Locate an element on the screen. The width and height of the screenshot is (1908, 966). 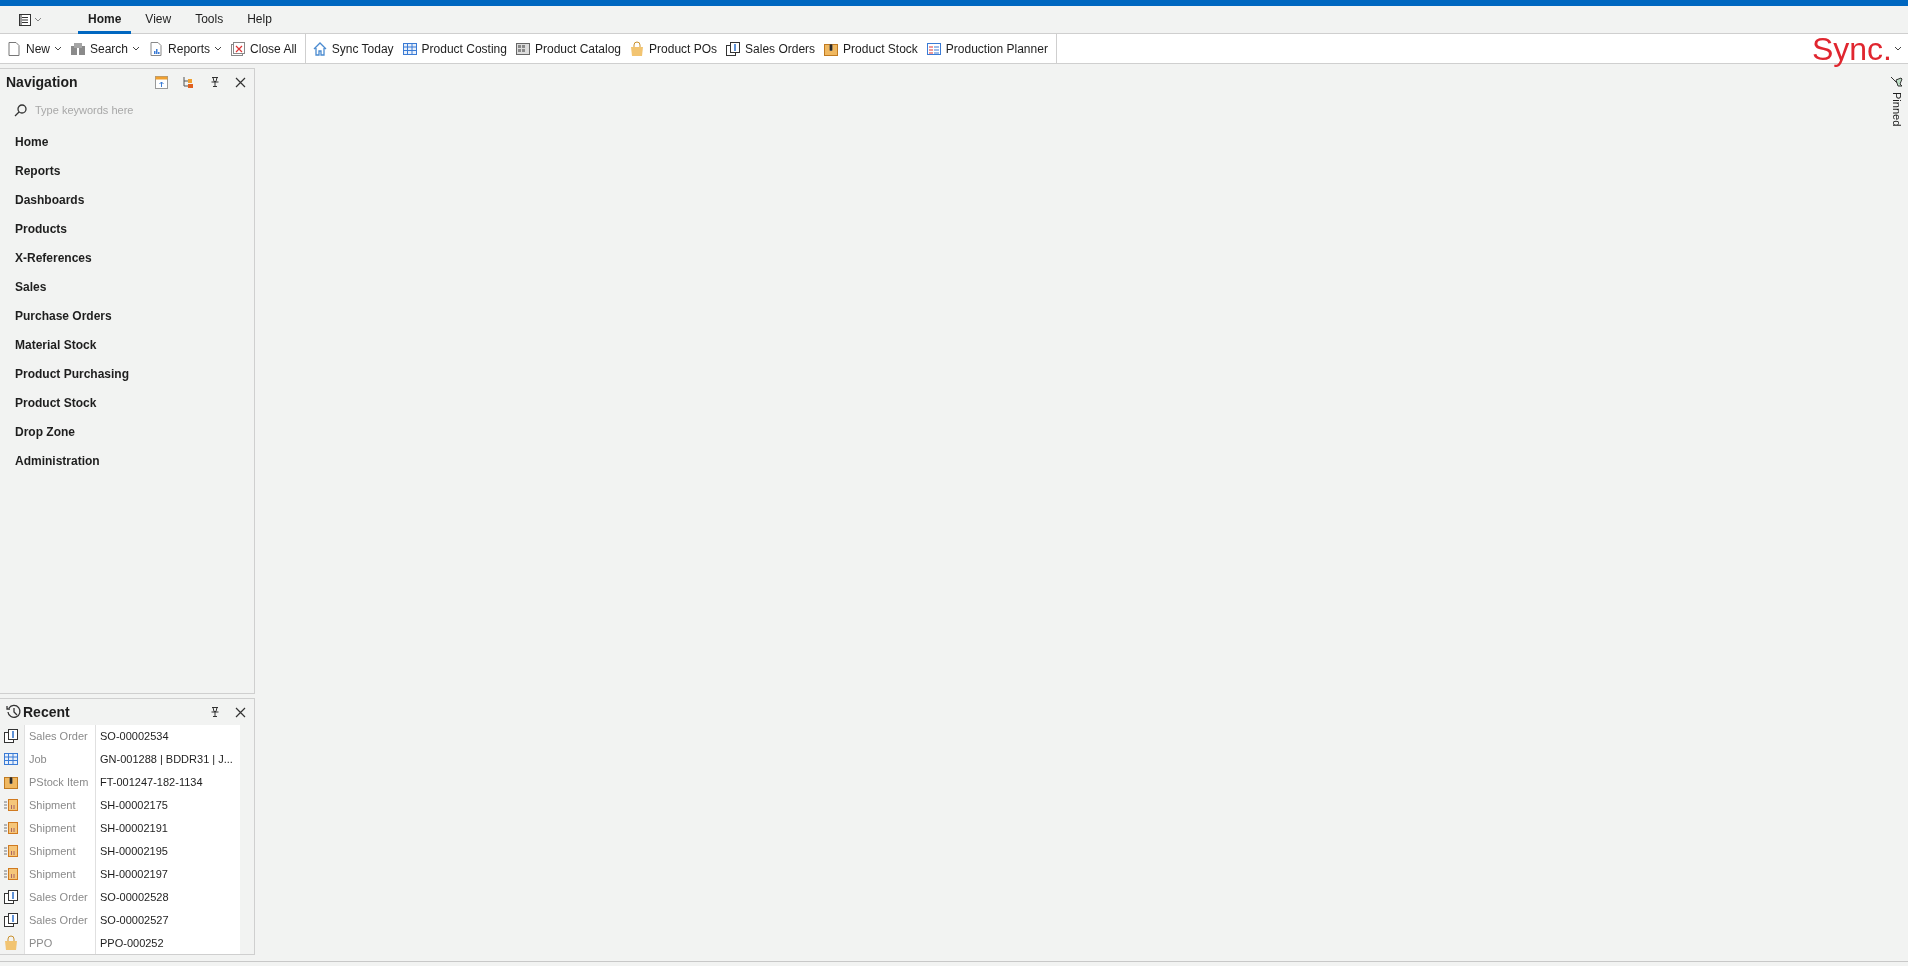
toolbar-button: Sync Today is located at coordinates (352, 48).